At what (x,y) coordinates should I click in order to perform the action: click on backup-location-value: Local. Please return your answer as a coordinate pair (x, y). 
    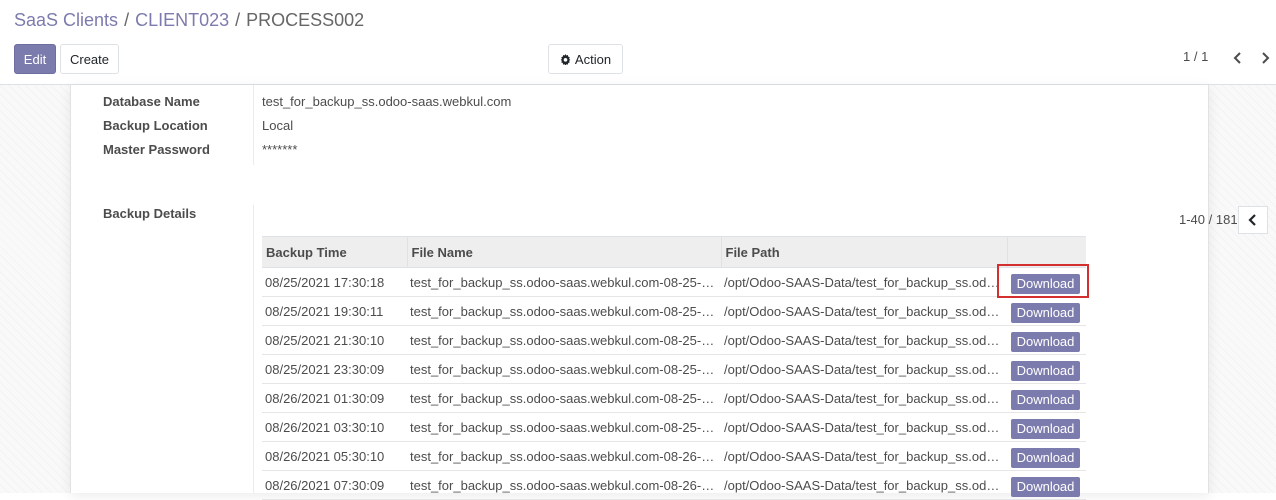
    Looking at the image, I should click on (278, 125).